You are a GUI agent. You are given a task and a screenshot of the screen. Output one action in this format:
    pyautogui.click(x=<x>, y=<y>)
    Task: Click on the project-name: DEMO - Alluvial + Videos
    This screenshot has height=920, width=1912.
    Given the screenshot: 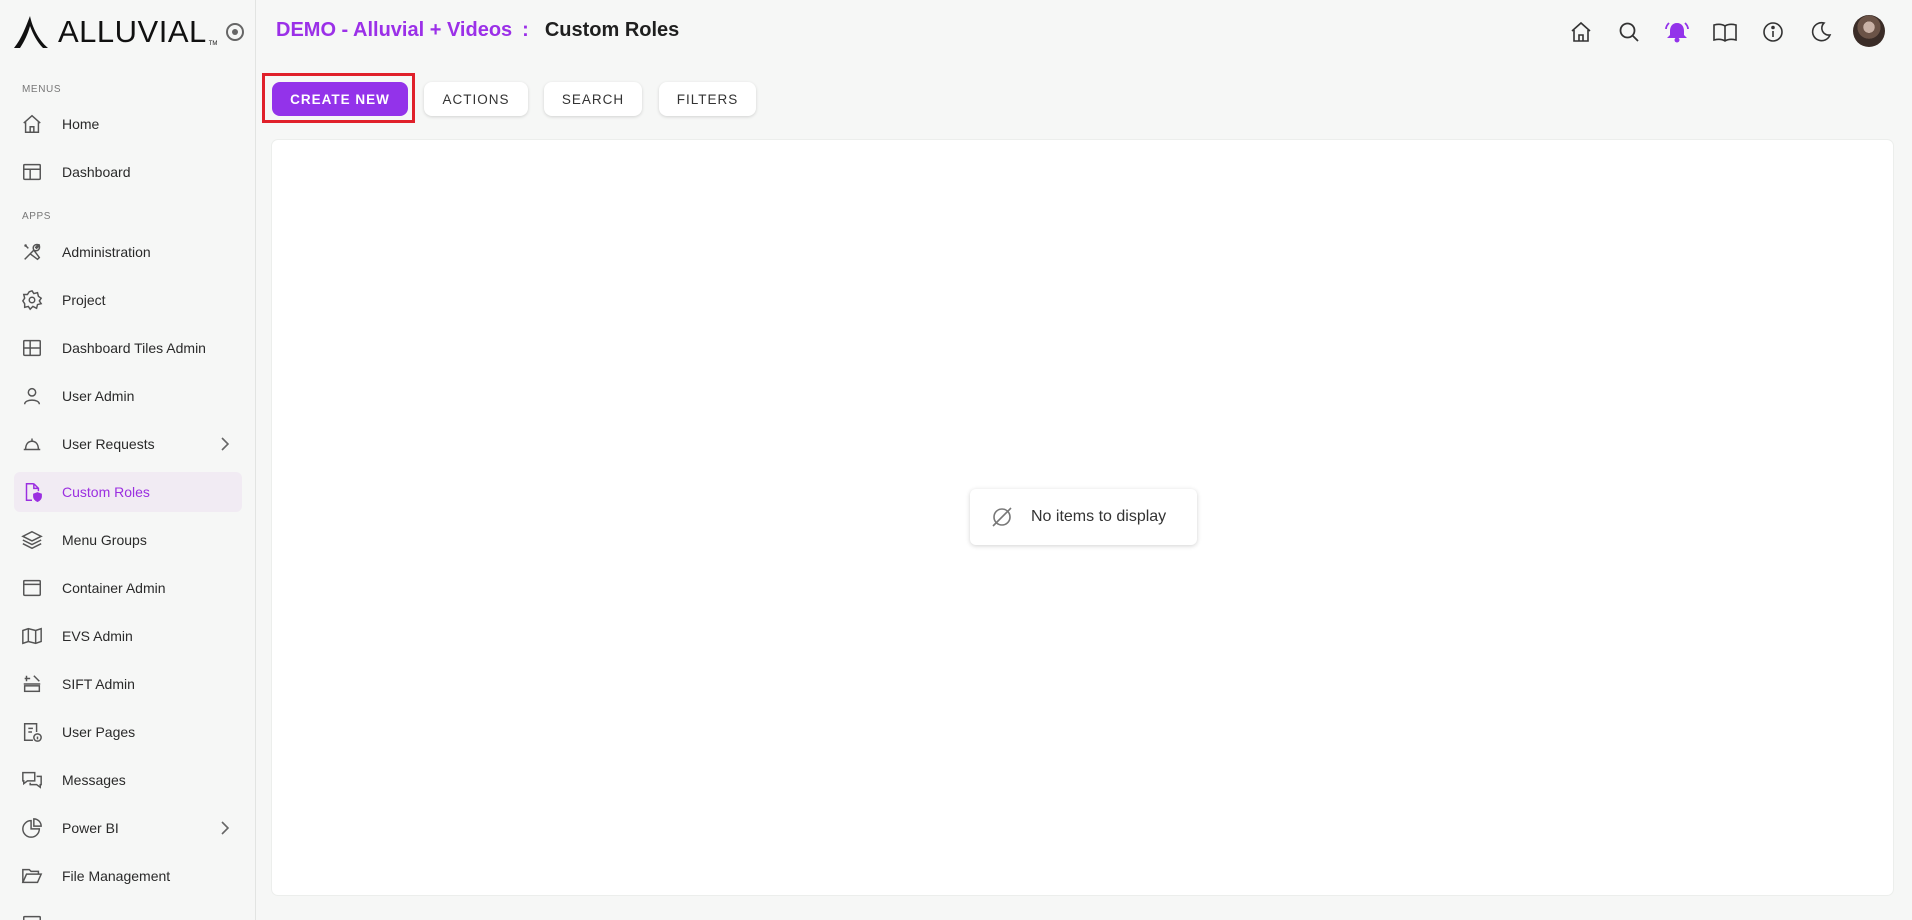 What is the action you would take?
    pyautogui.click(x=394, y=30)
    